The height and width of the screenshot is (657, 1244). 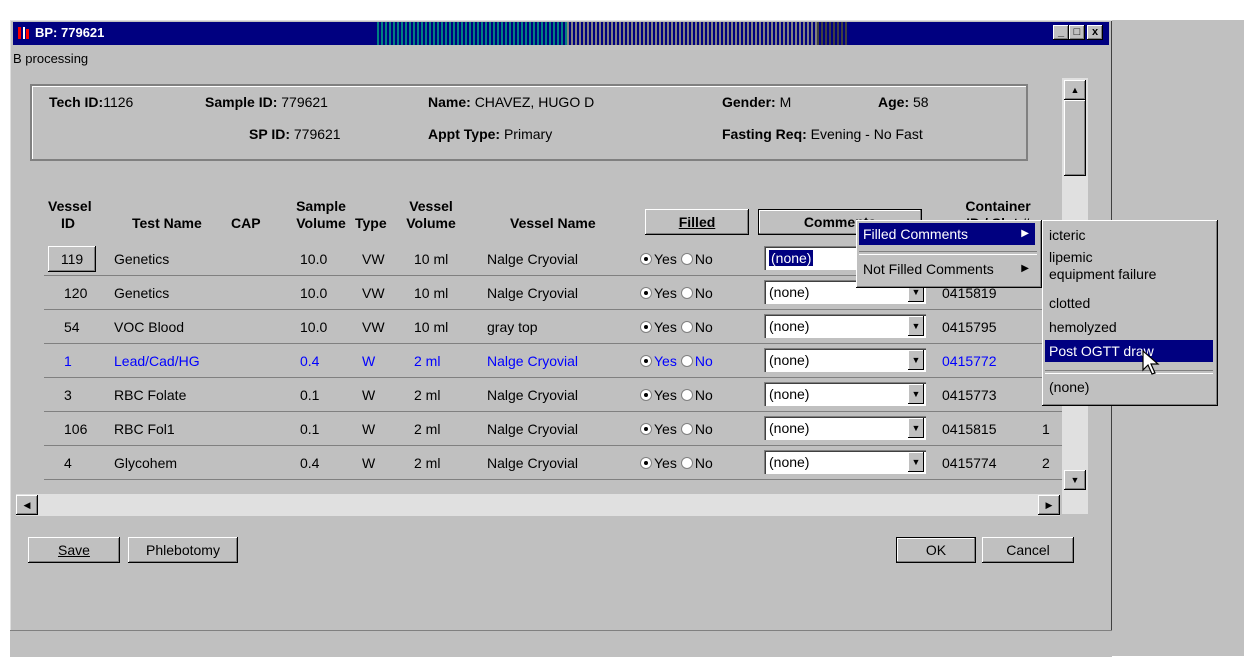 I want to click on vessel-id-cell: 119, so click(x=72, y=259).